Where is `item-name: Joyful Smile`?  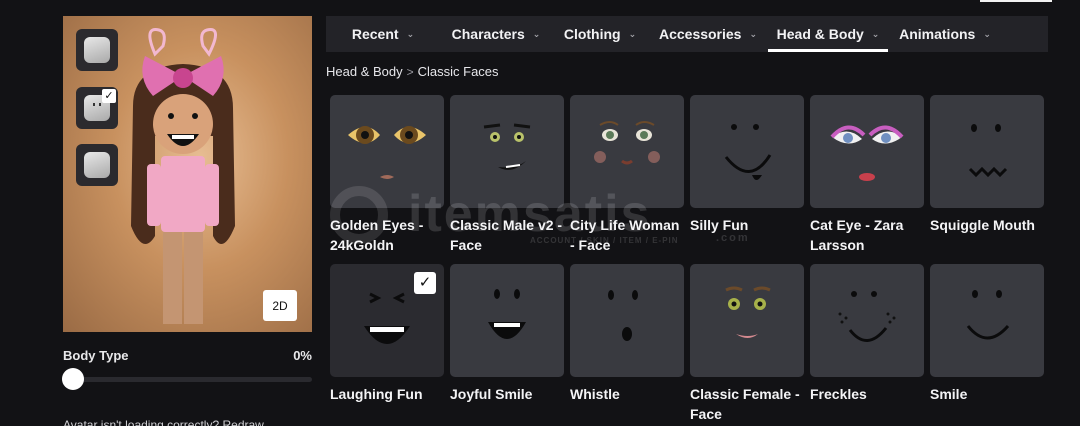
item-name: Joyful Smile is located at coordinates (491, 394).